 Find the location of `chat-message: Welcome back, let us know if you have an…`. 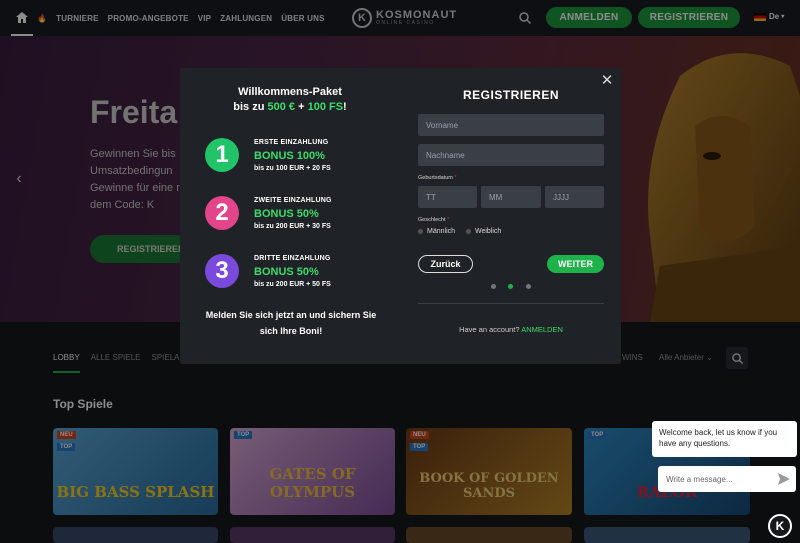

chat-message: Welcome back, let us know if you have an… is located at coordinates (724, 439).